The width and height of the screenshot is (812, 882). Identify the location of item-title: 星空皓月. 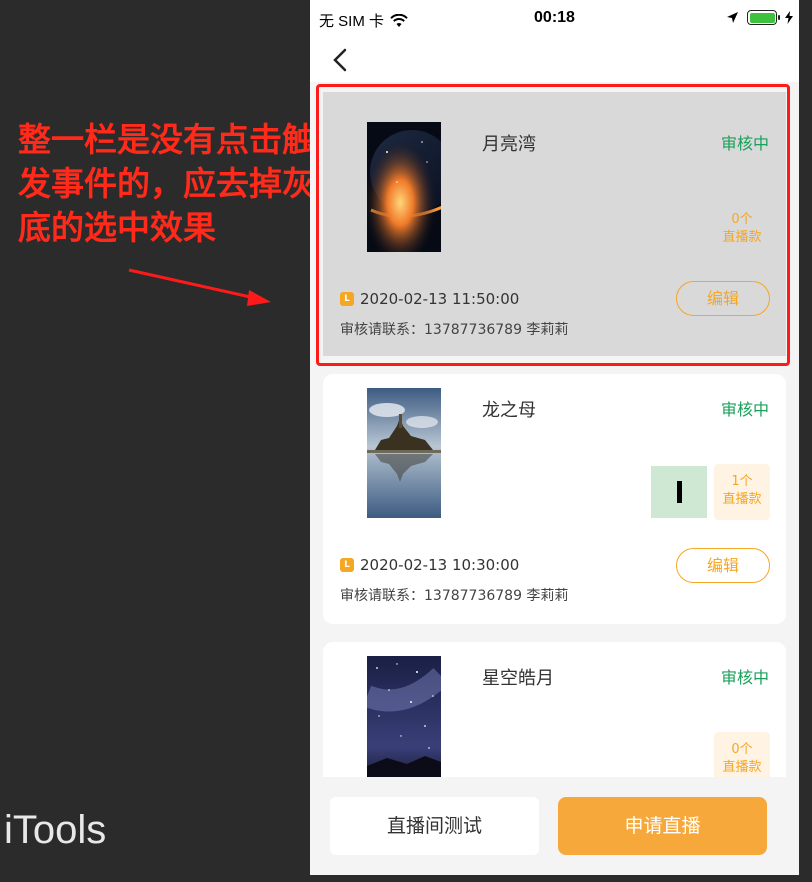
(518, 678).